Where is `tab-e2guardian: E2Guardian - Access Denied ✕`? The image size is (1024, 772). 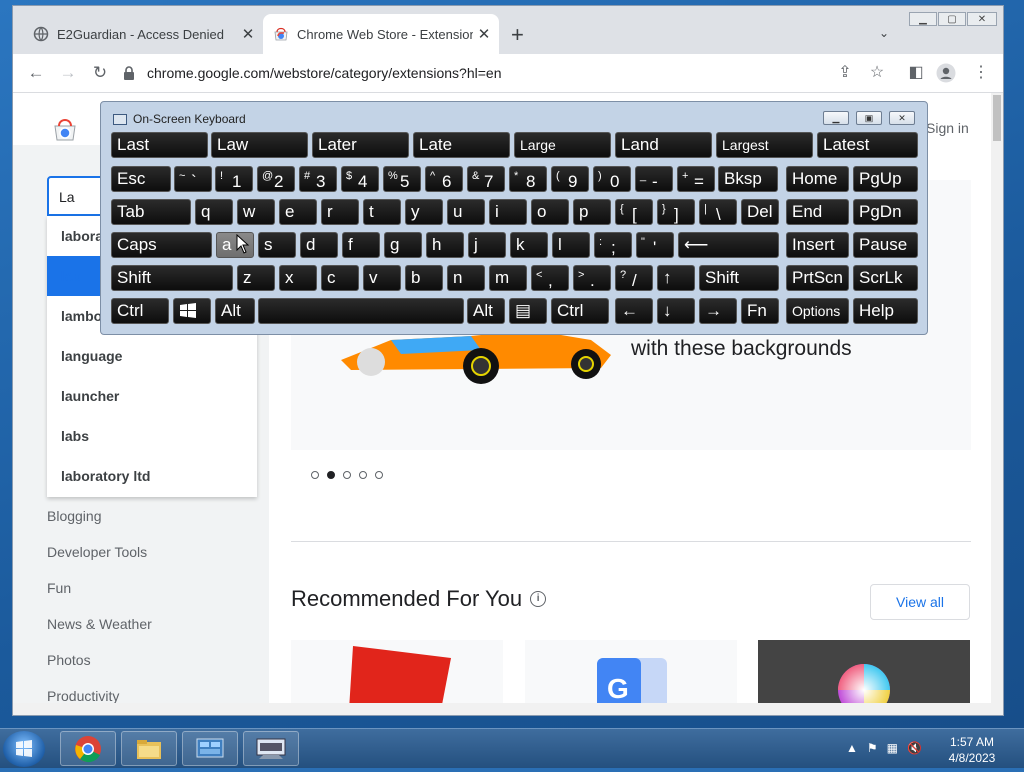
tab-e2guardian: E2Guardian - Access Denied ✕ is located at coordinates (144, 34).